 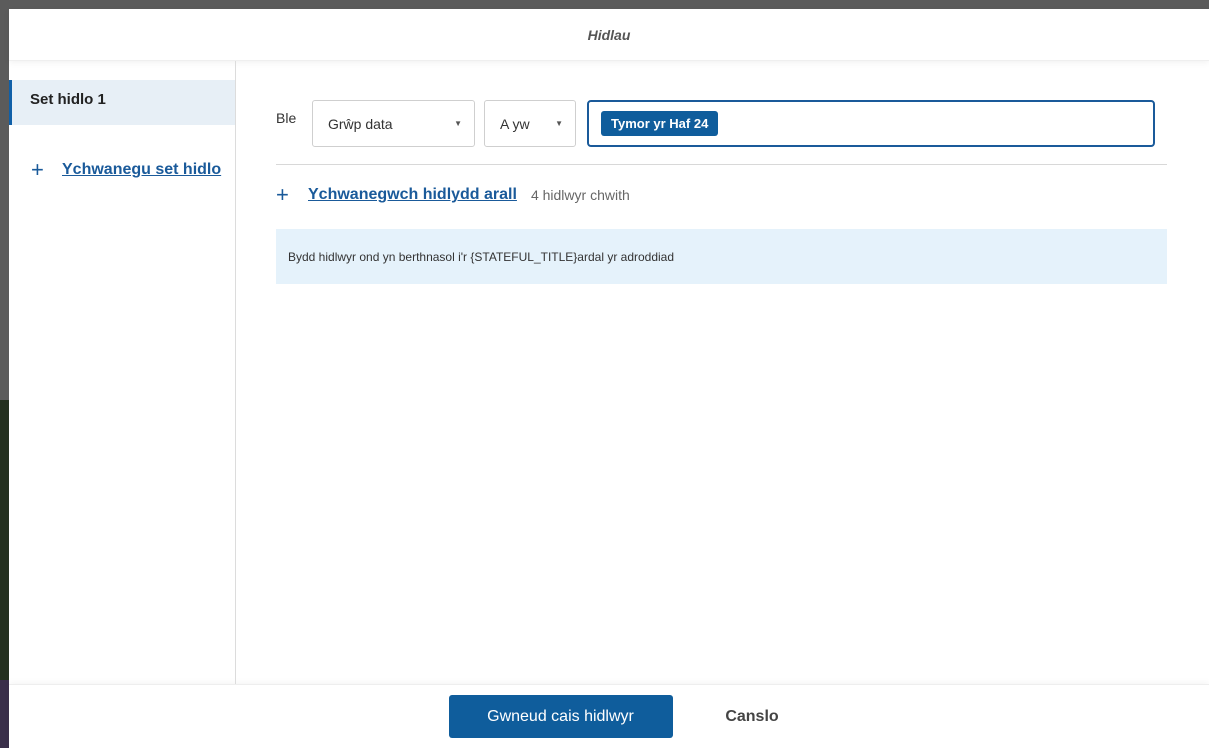 What do you see at coordinates (360, 123) in the screenshot?
I see `field-select-value: Grŵp data` at bounding box center [360, 123].